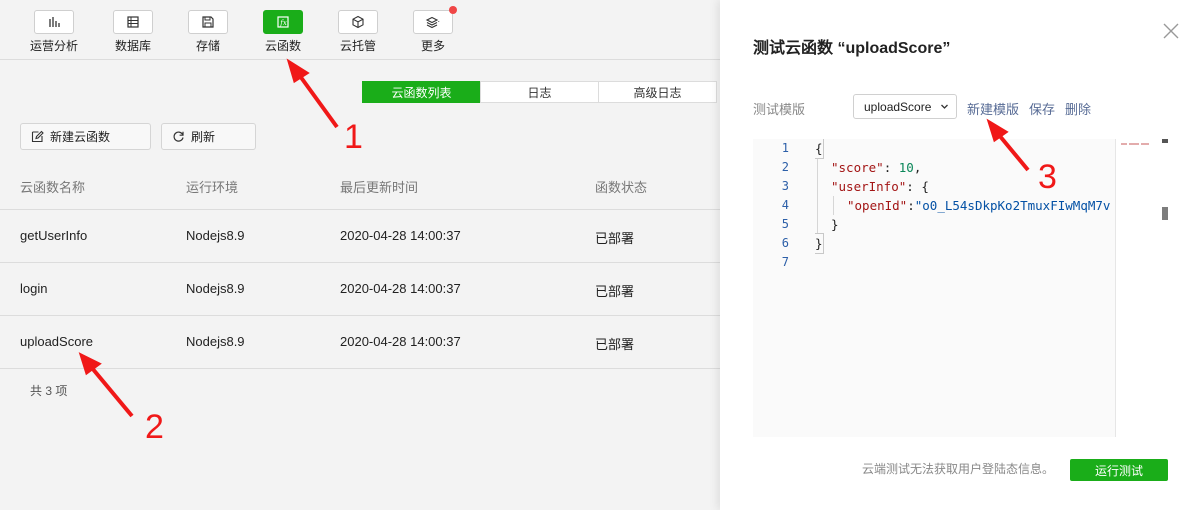 Image resolution: width=1200 pixels, height=510 pixels. Describe the element at coordinates (49, 391) in the screenshot. I see `total-count: 共 3 项` at that location.